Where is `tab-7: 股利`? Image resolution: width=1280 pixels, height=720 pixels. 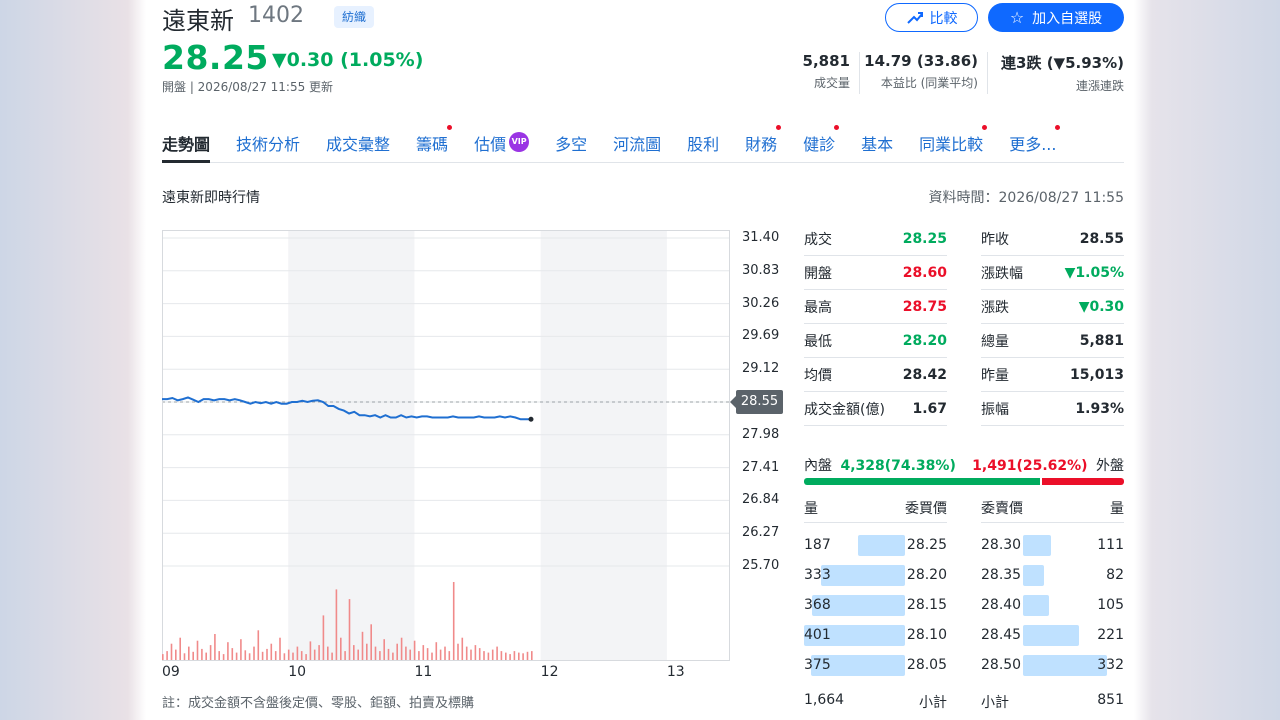
tab-7: 股利 is located at coordinates (703, 145).